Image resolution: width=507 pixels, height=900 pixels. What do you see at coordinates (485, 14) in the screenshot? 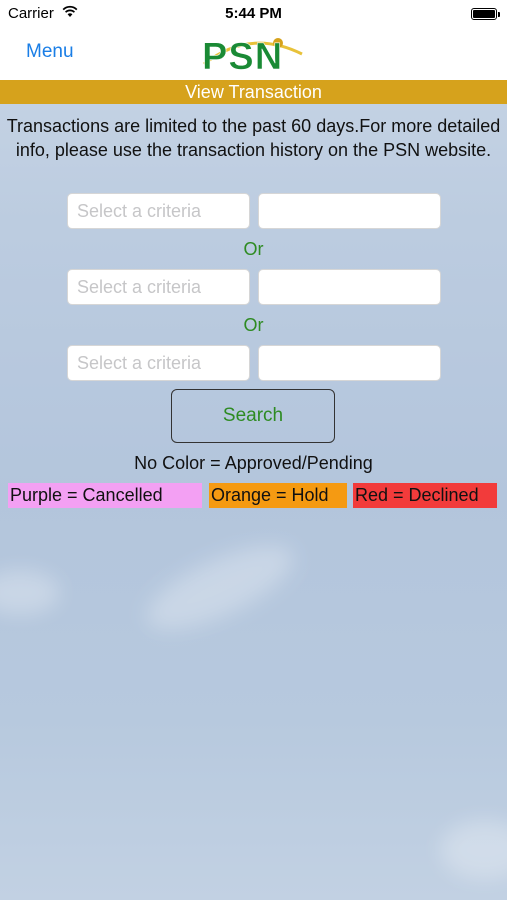
I see `battery-icon` at bounding box center [485, 14].